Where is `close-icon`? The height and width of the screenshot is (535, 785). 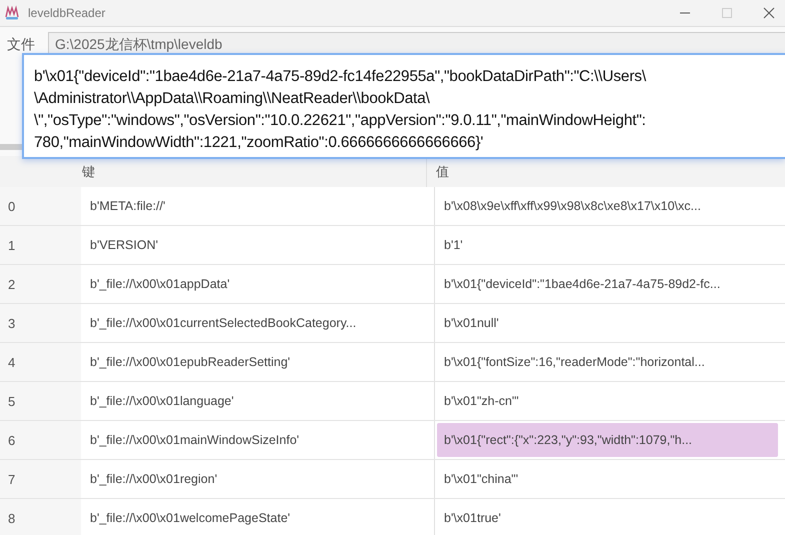 close-icon is located at coordinates (769, 13).